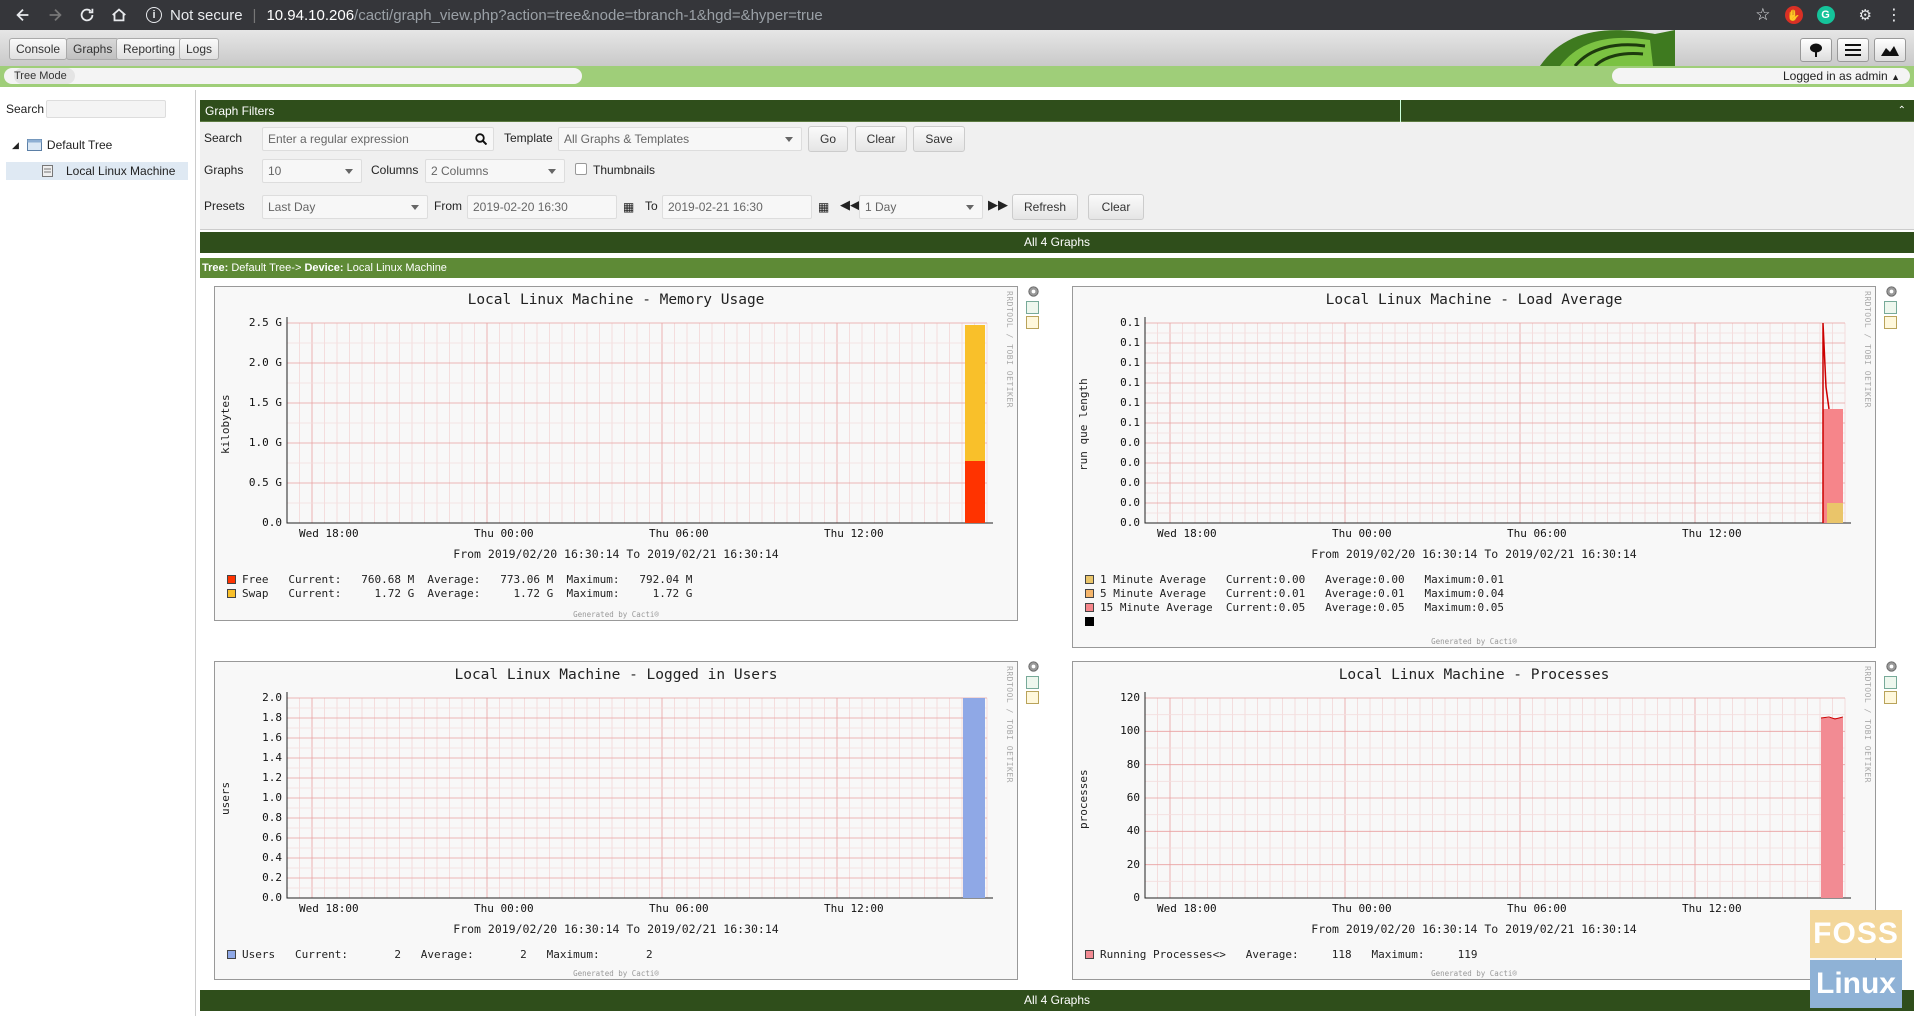  Describe the element at coordinates (87, 15) in the screenshot. I see `reload-icon` at that location.